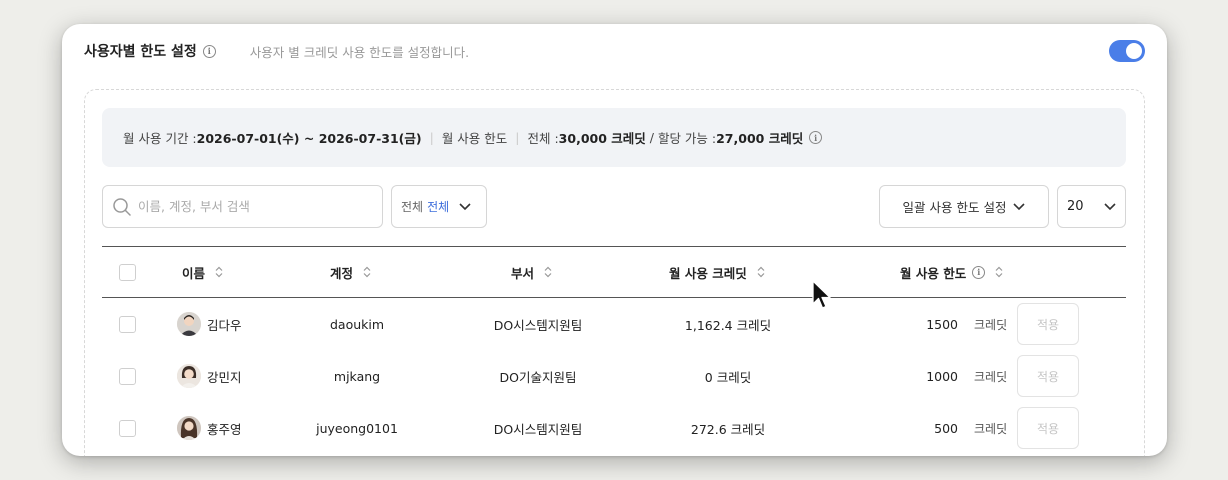  I want to click on limit-value: 1500, so click(942, 324).